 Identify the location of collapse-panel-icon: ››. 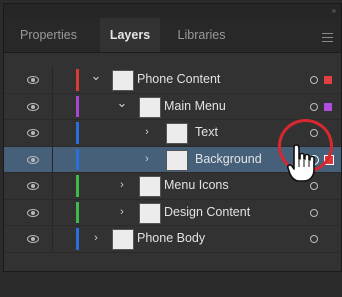
(334, 10).